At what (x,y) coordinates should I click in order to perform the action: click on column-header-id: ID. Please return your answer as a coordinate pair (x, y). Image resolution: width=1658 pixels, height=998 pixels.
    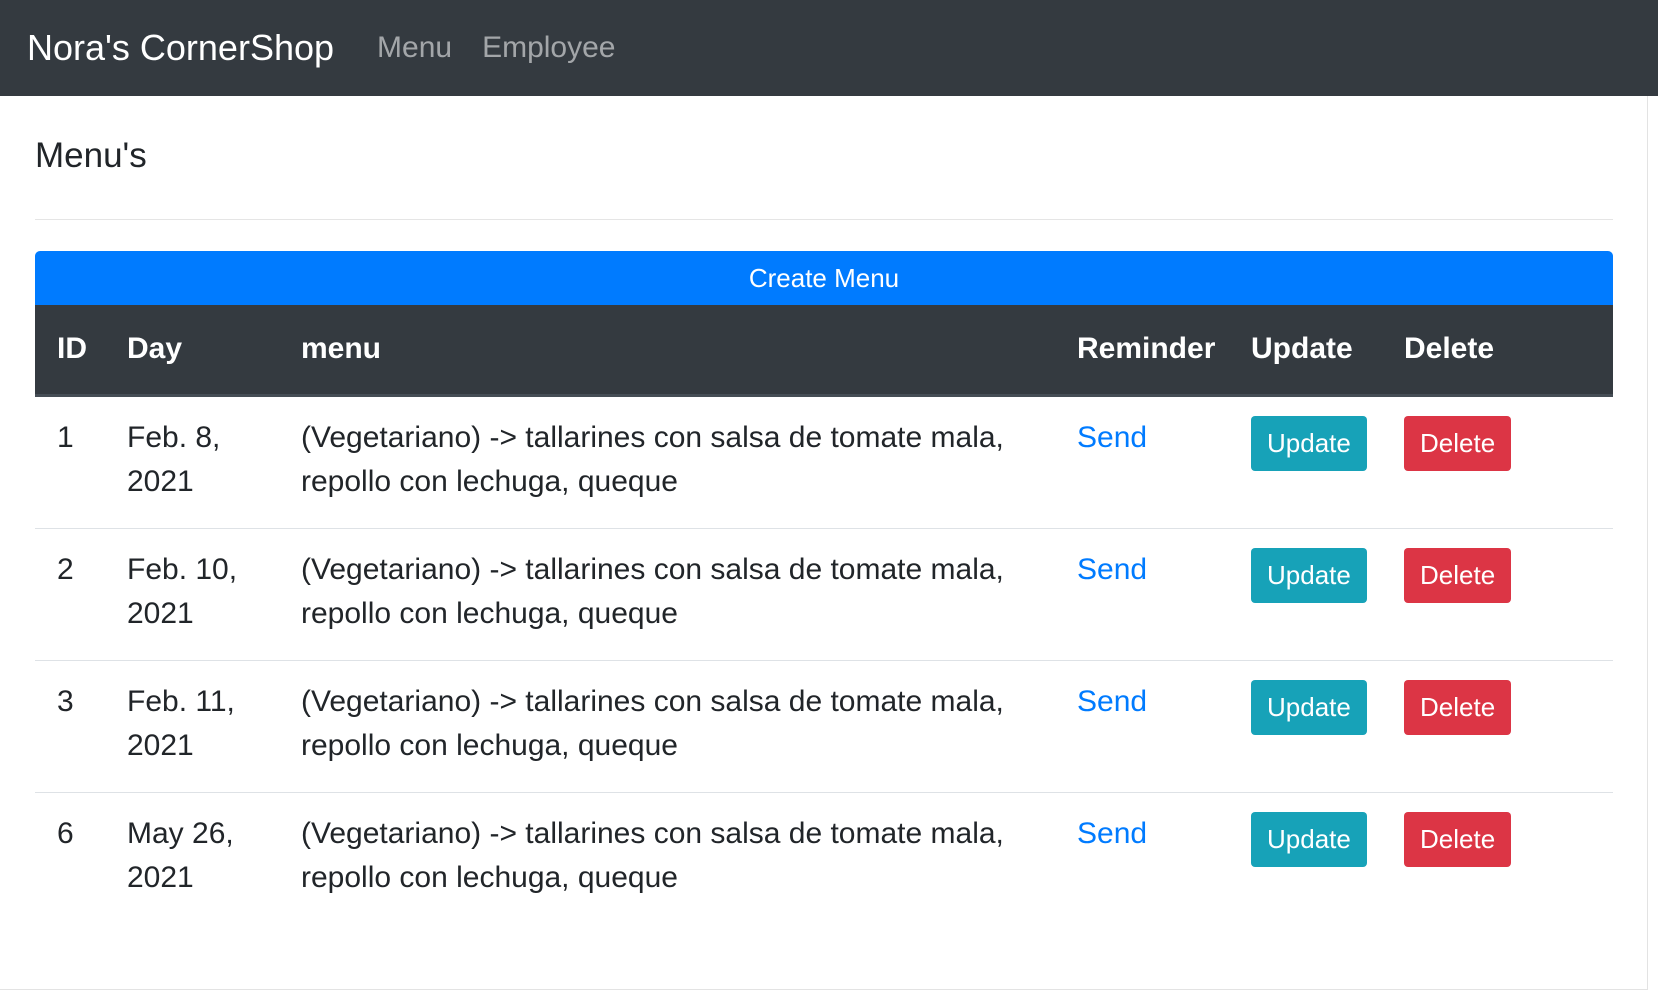
    Looking at the image, I should click on (70, 351).